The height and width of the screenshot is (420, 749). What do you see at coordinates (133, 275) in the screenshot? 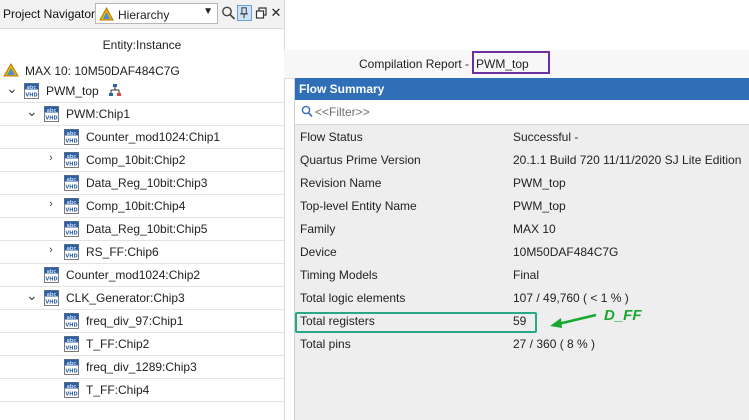
I see `tree-item-label: Counter_mod1024:Chip2` at bounding box center [133, 275].